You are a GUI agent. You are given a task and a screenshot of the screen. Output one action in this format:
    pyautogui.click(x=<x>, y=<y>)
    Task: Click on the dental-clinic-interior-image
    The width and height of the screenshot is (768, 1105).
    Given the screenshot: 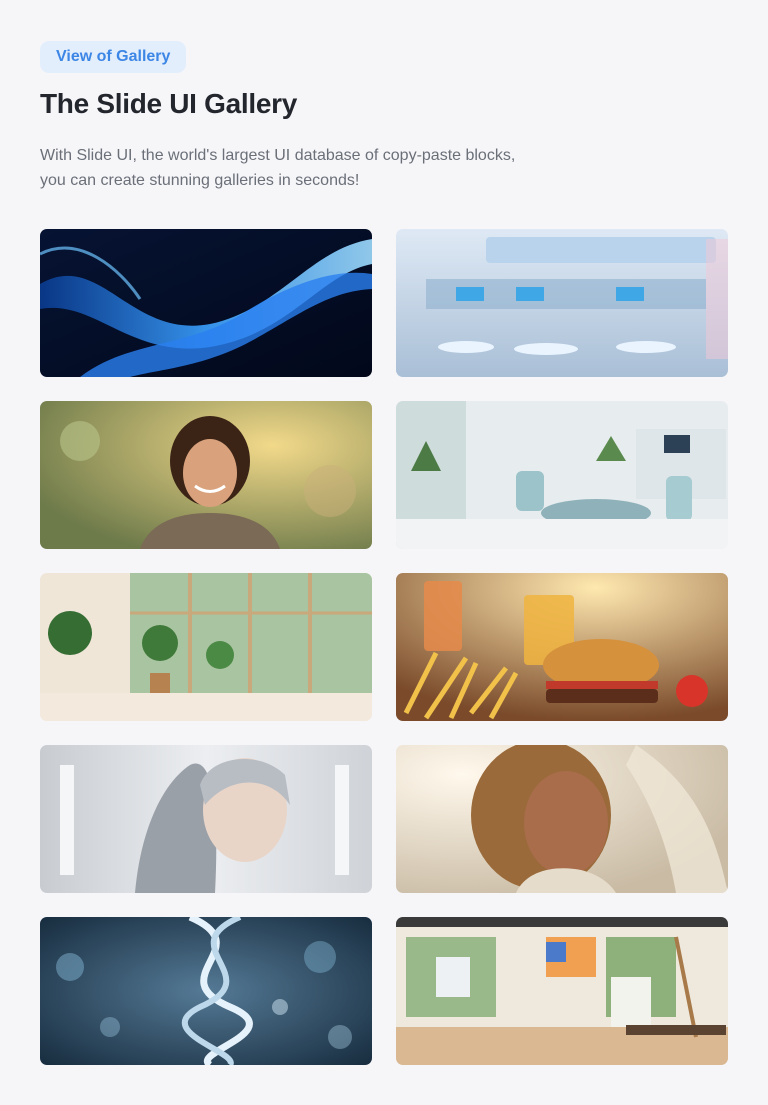 What is the action you would take?
    pyautogui.click(x=562, y=475)
    